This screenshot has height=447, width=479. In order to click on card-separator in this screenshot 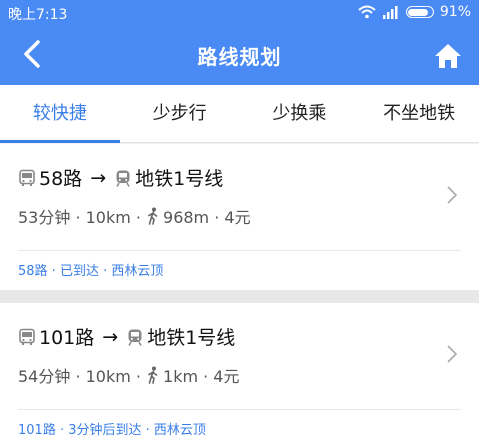, I will do `click(239, 296)`.